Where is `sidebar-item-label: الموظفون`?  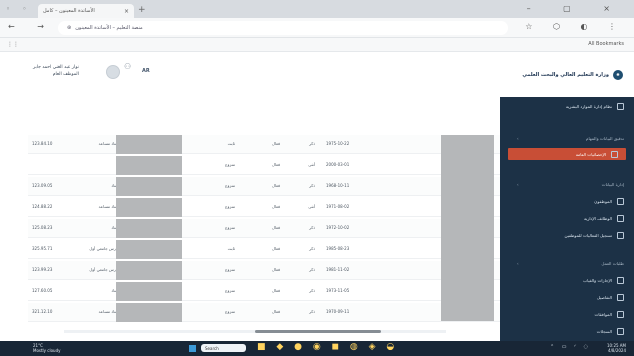
sidebar-item-label: الموظفون is located at coordinates (603, 201).